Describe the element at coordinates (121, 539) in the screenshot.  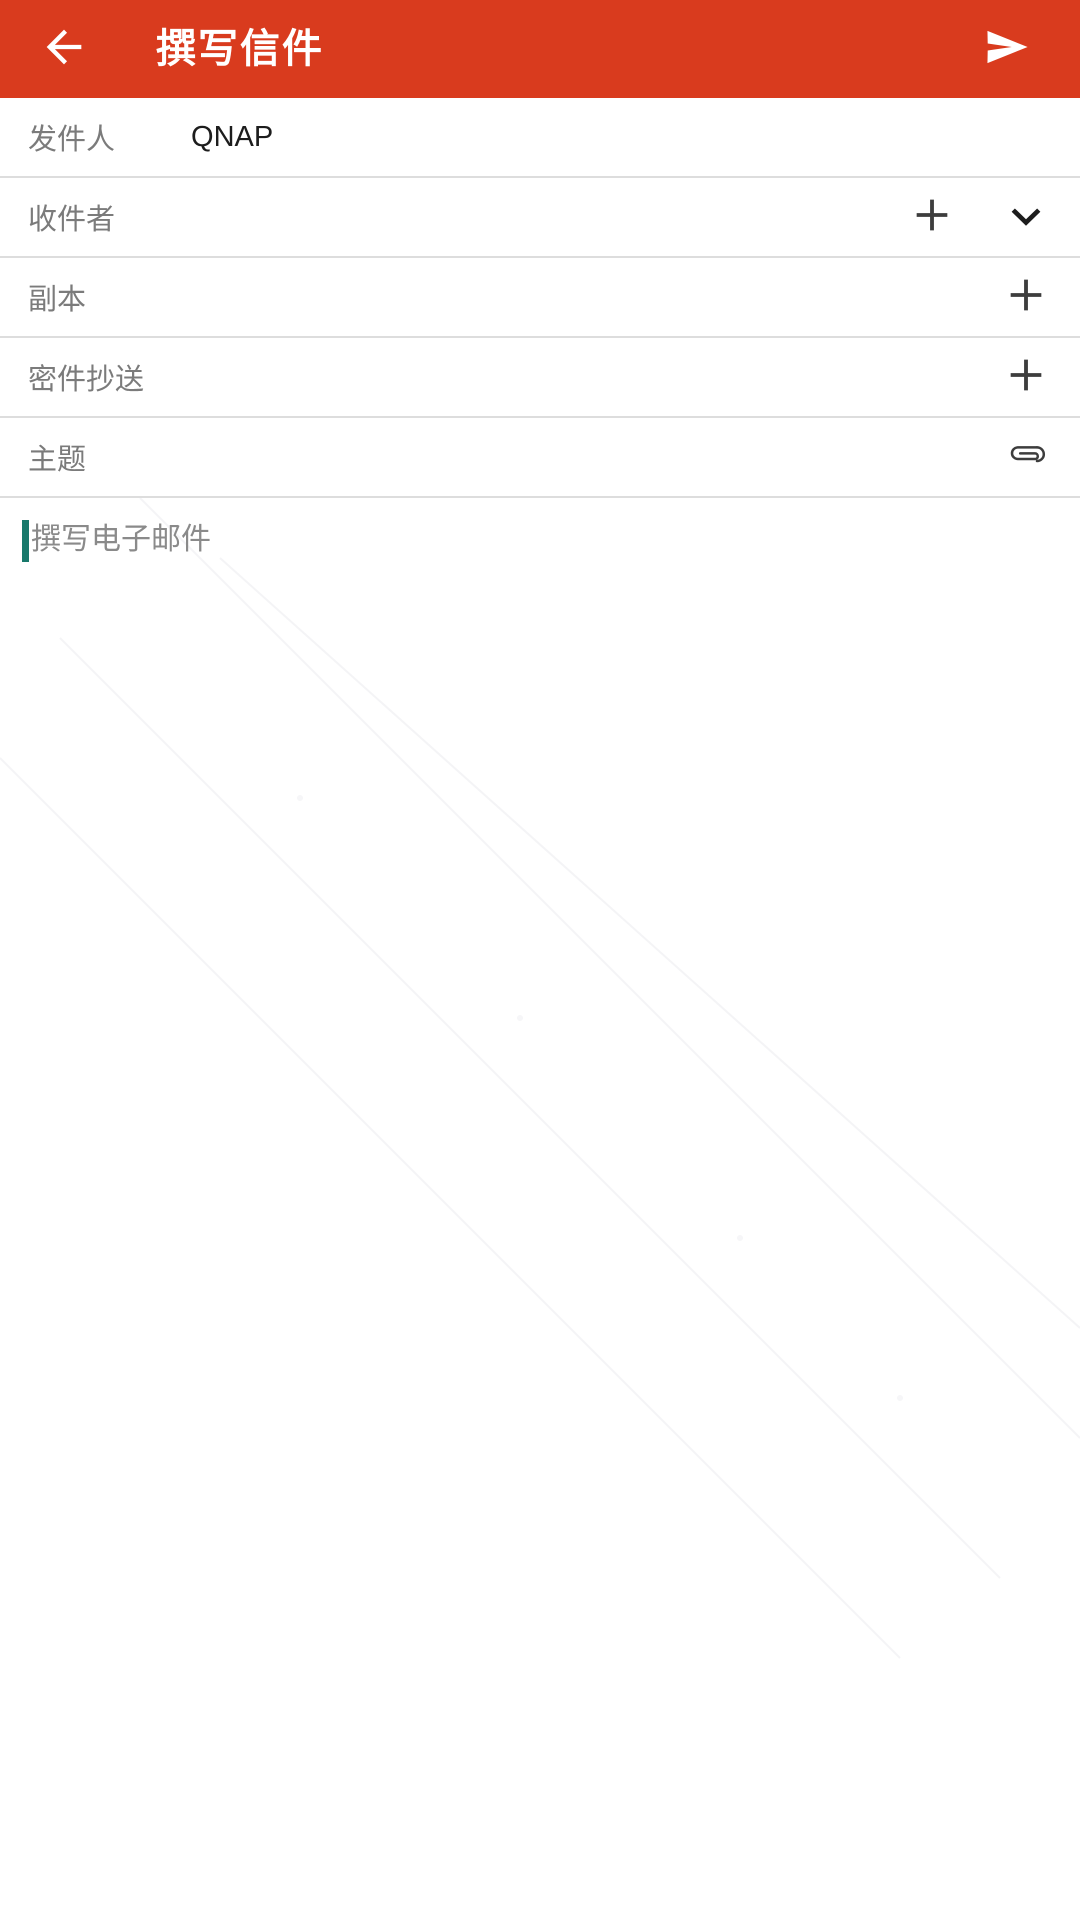
I see `compose-body-placeholder: 撰写电子邮件` at that location.